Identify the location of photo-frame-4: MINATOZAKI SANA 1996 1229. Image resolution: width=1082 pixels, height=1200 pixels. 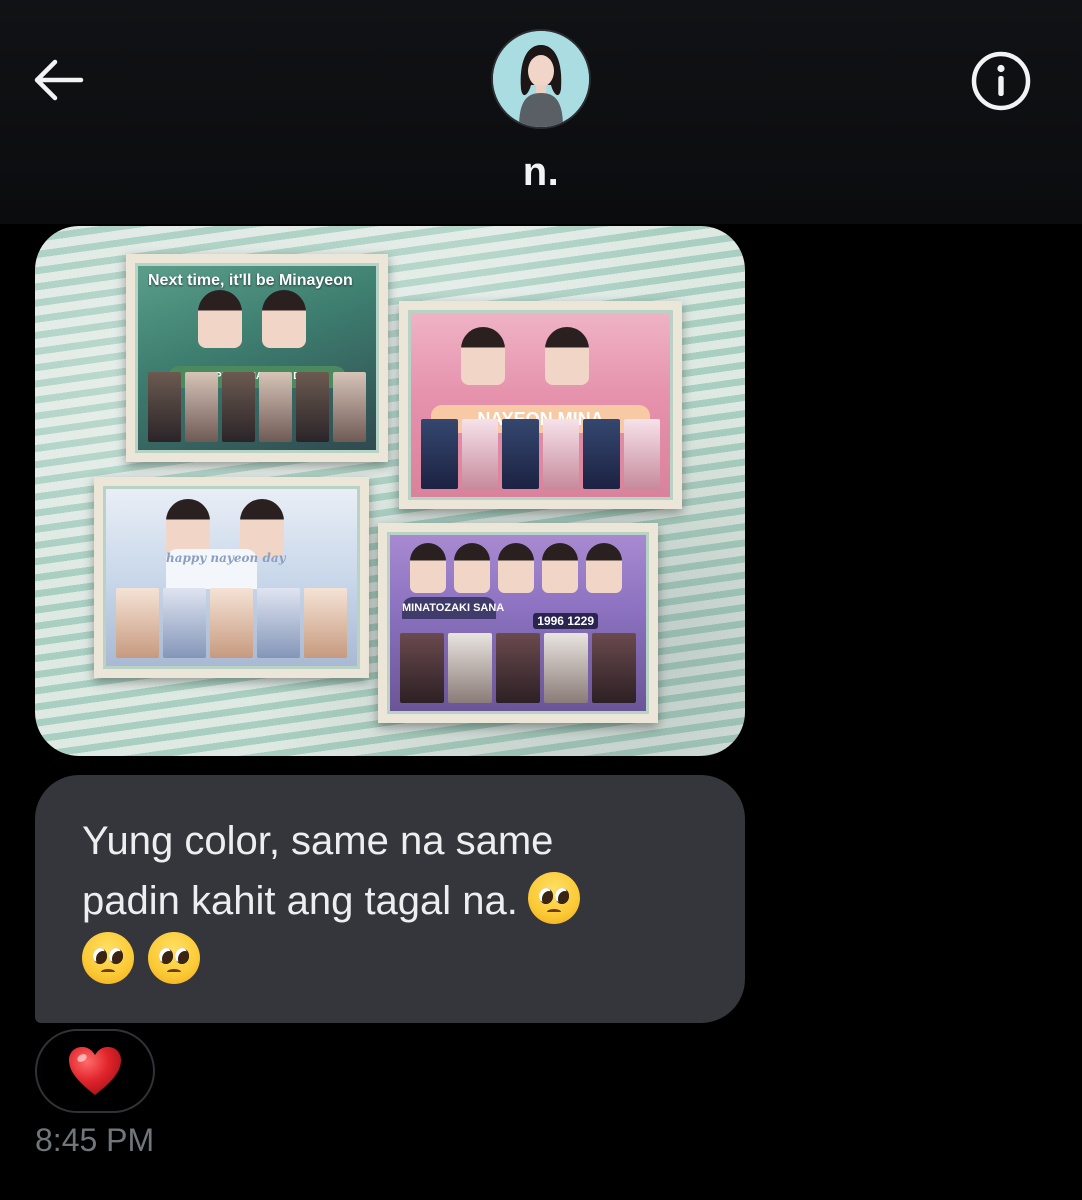
(518, 623).